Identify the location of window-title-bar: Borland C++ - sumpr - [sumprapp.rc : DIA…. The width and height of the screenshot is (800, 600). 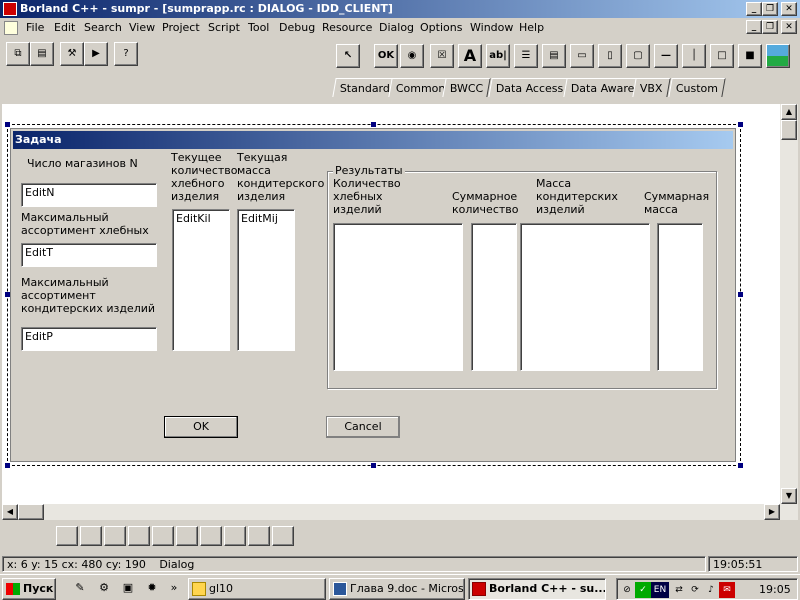
(400, 9).